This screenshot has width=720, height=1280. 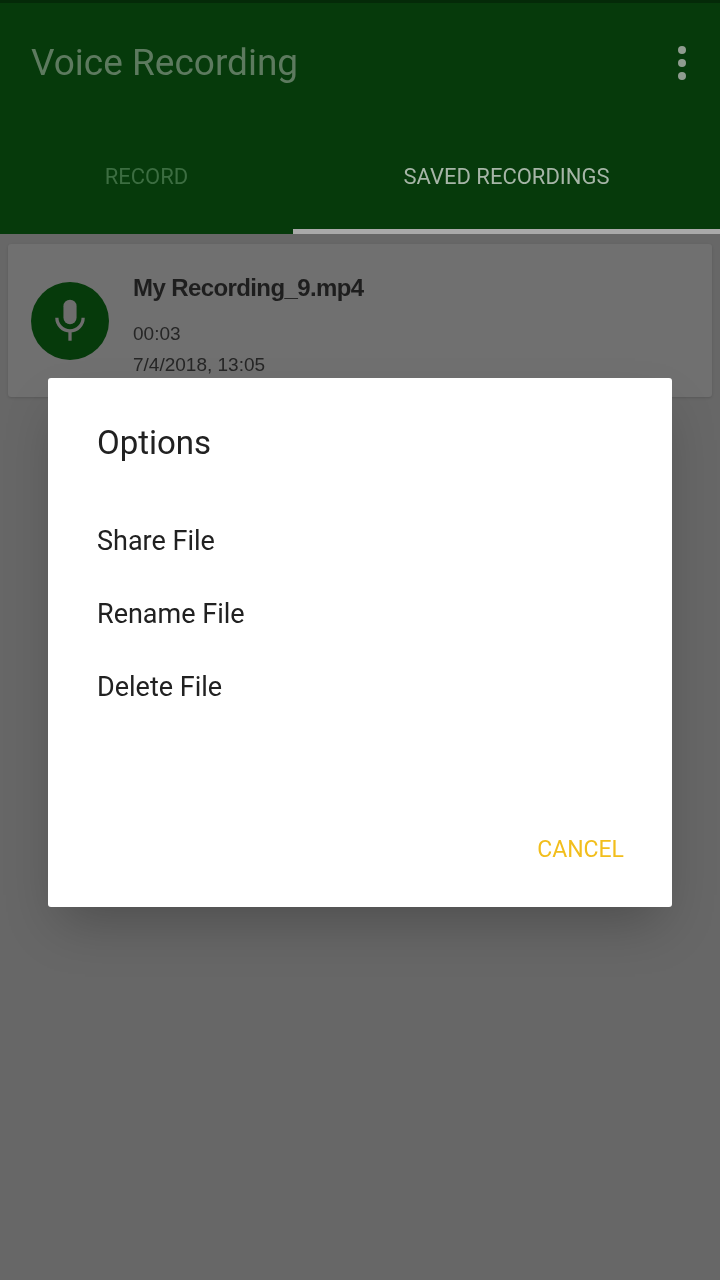 What do you see at coordinates (248, 288) in the screenshot?
I see `recording-name: My Recording_9.mp4` at bounding box center [248, 288].